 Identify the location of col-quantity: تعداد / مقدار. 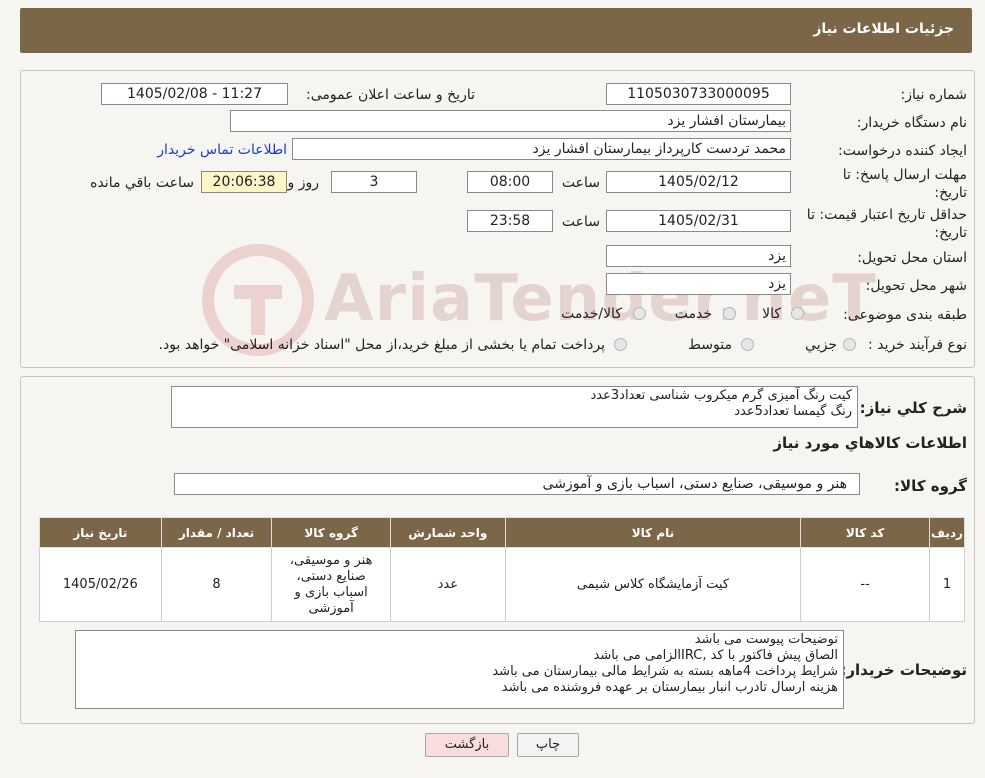
(216, 532).